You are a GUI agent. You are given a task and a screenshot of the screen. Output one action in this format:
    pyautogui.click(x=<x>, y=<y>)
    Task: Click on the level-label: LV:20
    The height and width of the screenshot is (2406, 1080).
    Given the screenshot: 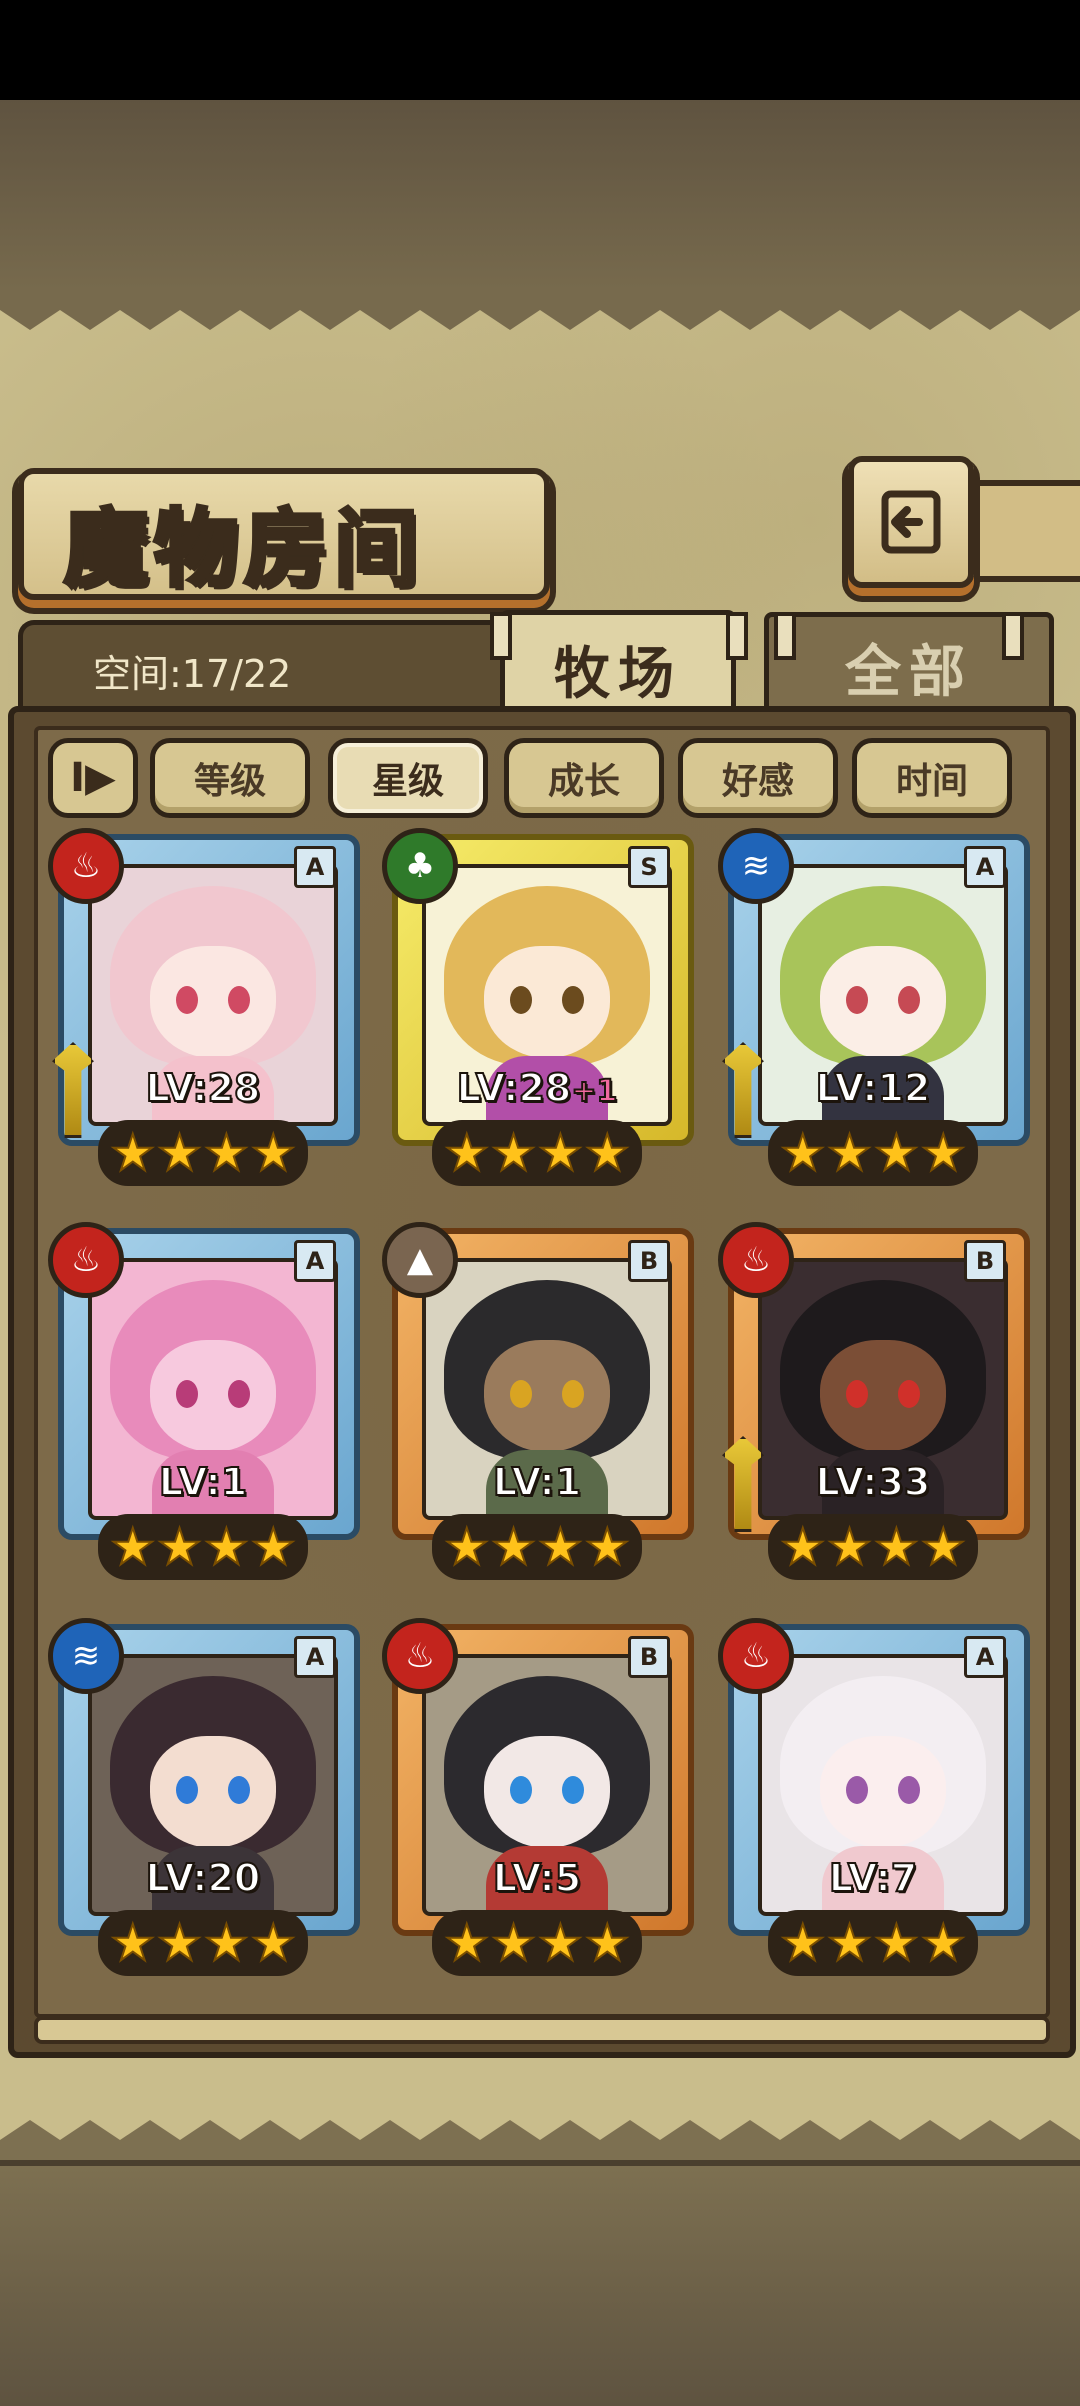 What is the action you would take?
    pyautogui.click(x=203, y=1878)
    